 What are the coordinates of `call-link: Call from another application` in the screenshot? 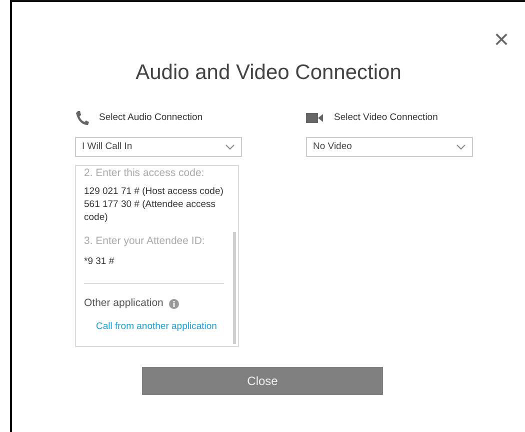 It's located at (156, 326).